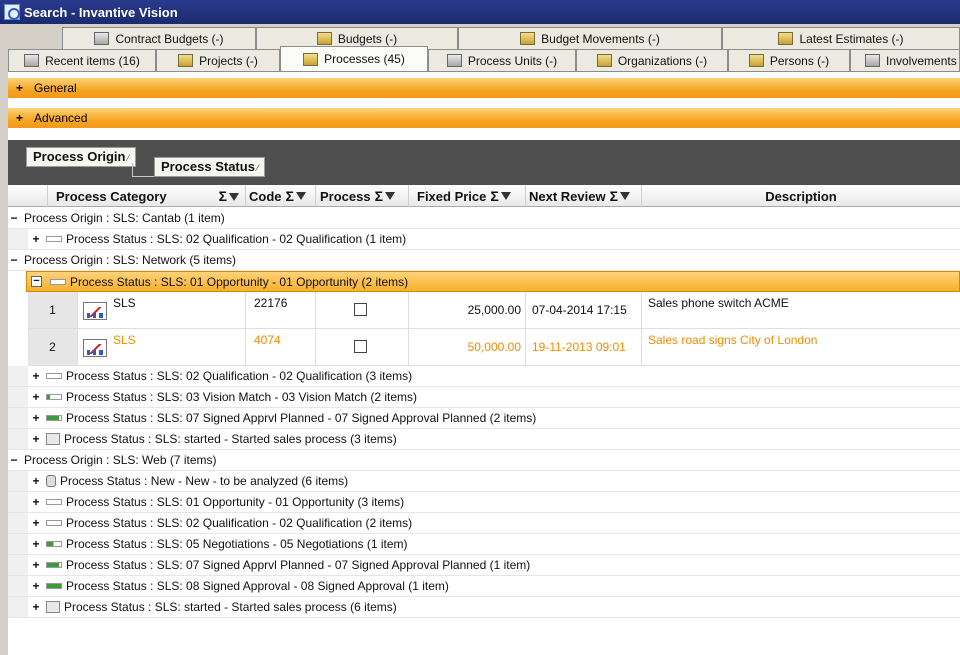 Image resolution: width=960 pixels, height=655 pixels. What do you see at coordinates (528, 38) in the screenshot?
I see `budget-movements-icon` at bounding box center [528, 38].